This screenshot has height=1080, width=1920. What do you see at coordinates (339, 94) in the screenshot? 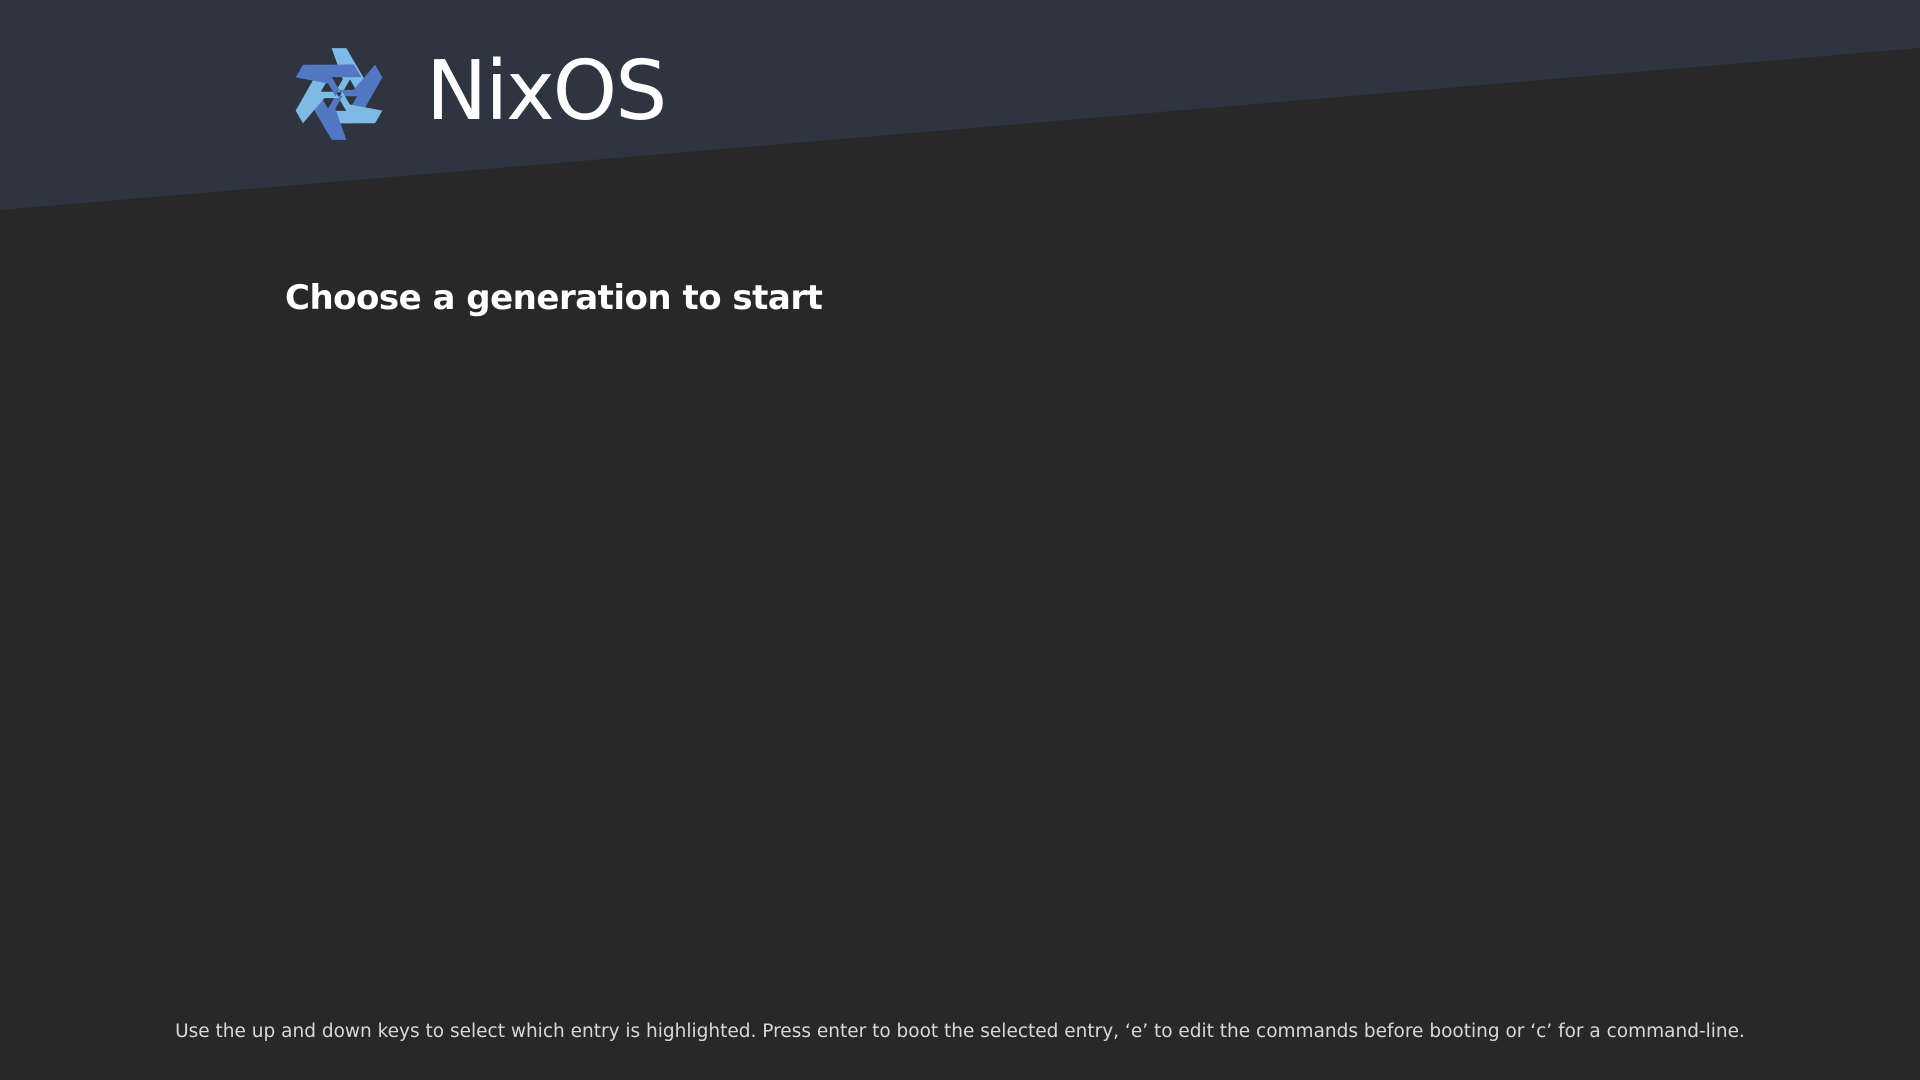
I see `nixos-snowflake-icon` at bounding box center [339, 94].